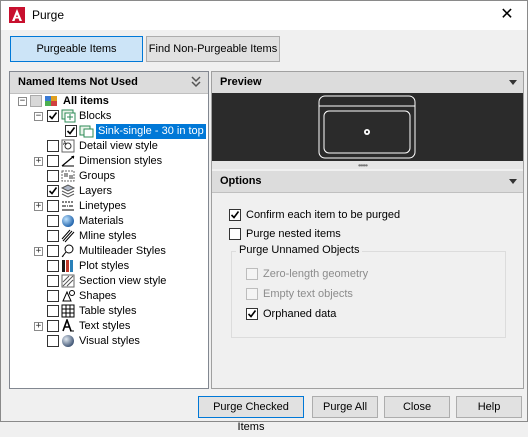  What do you see at coordinates (235, 215) in the screenshot?
I see `confirm-each-checkbox` at bounding box center [235, 215].